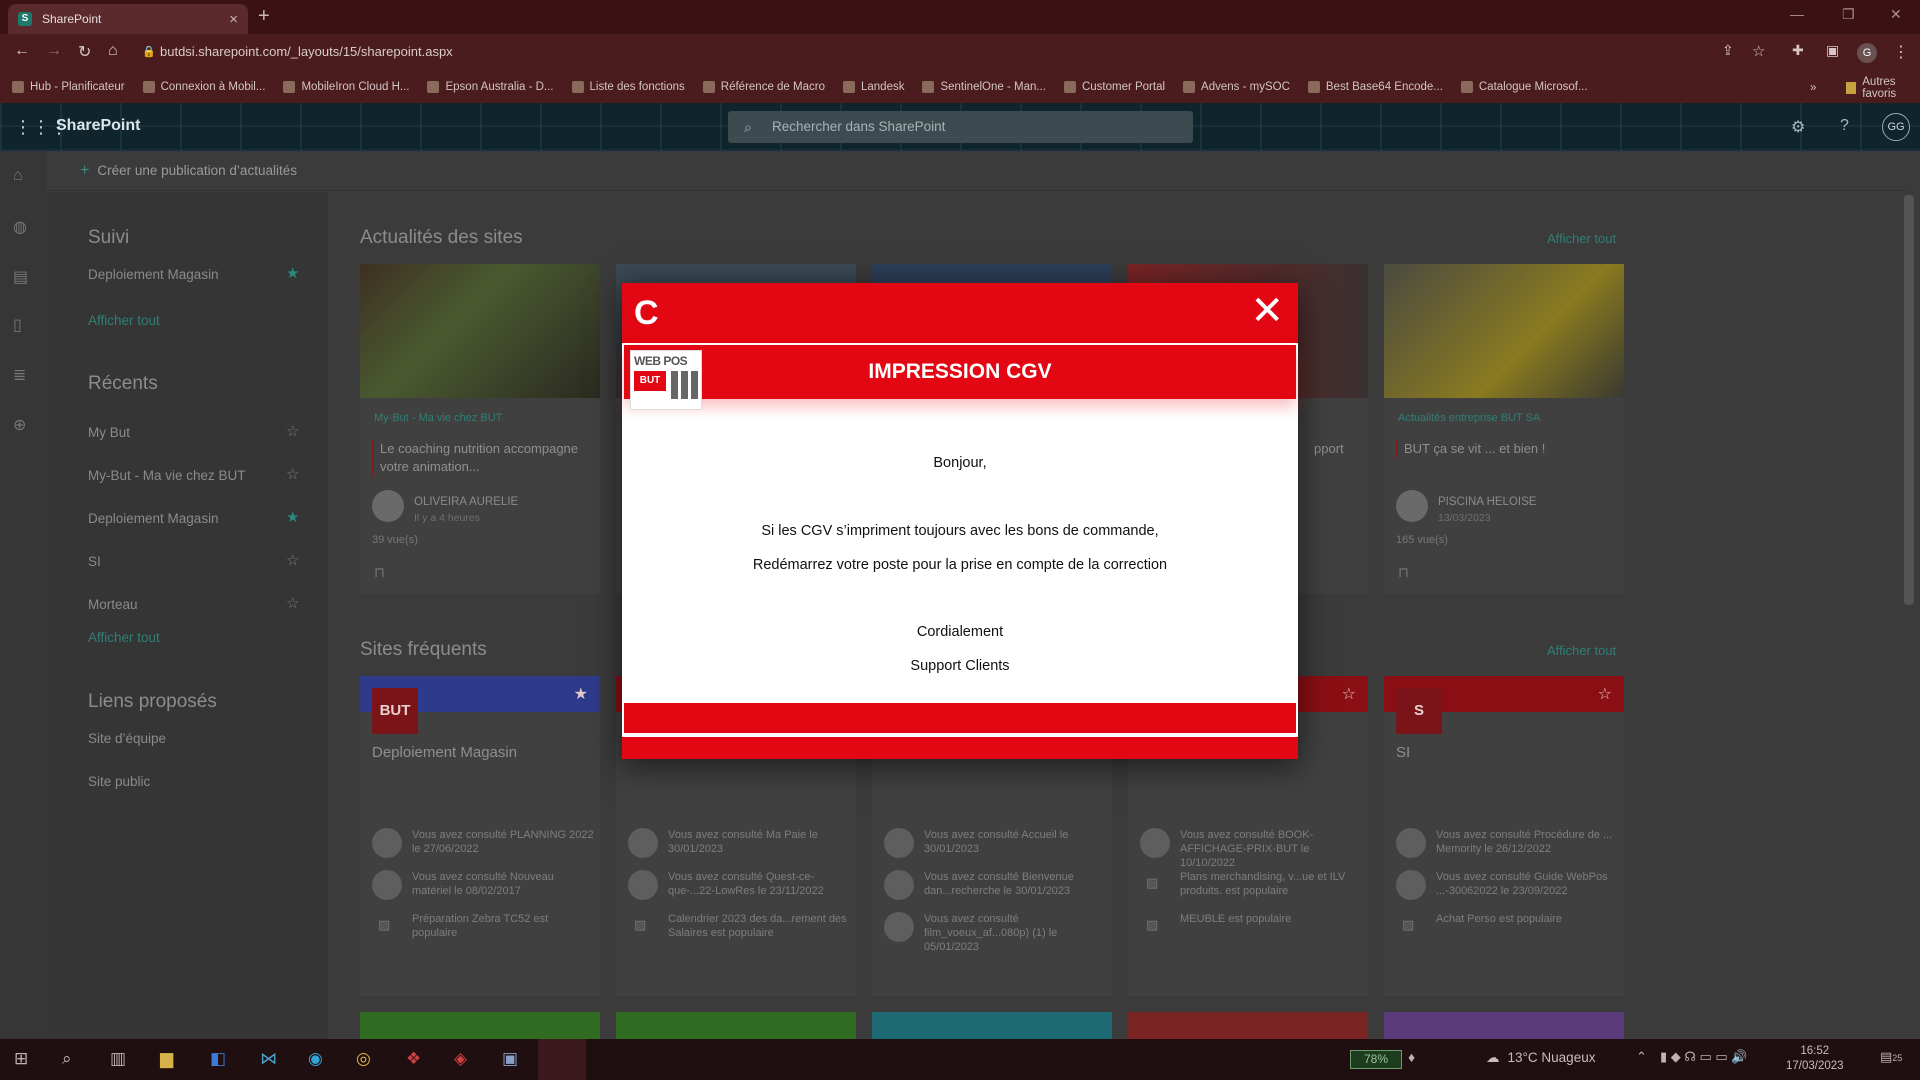 The width and height of the screenshot is (1920, 1080). I want to click on site-activity: ▨ MEUBLE est populaire, so click(1251, 922).